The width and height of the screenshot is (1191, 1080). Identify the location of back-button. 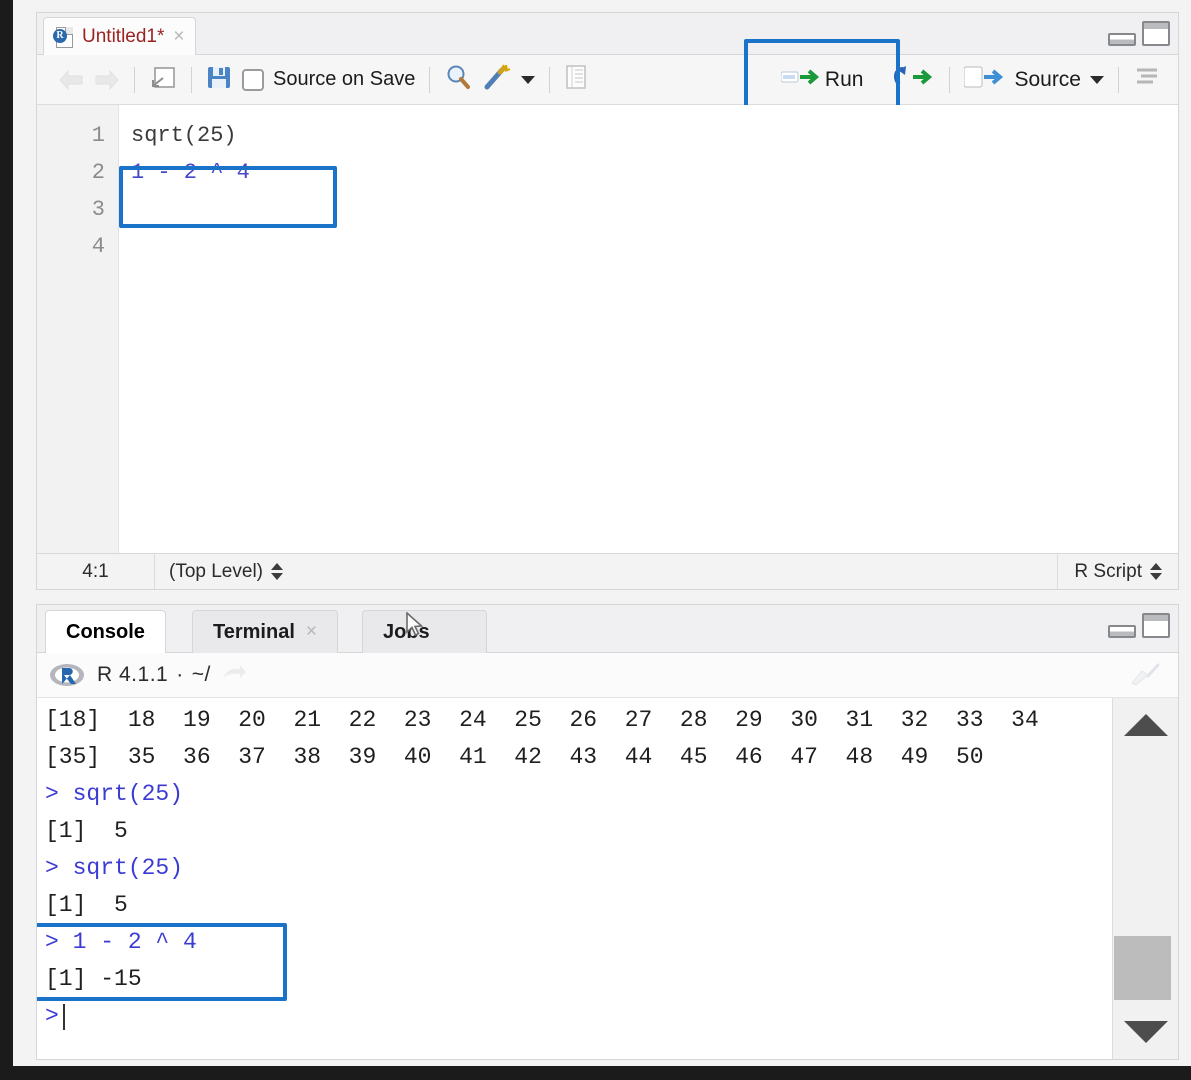
(71, 80).